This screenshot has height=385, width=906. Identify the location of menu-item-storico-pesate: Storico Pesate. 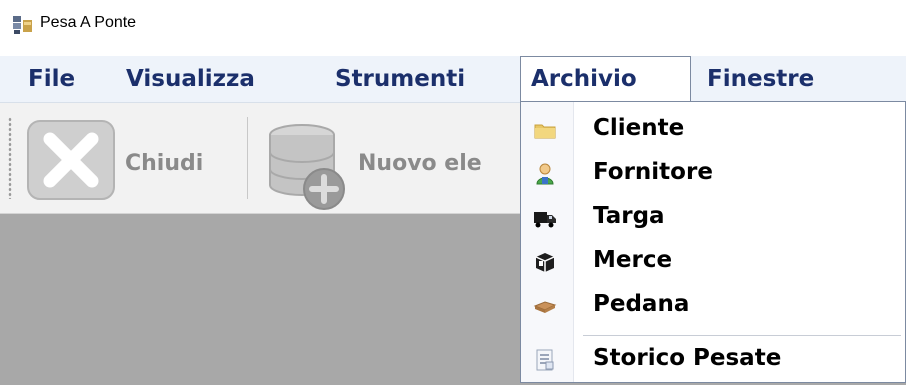
(713, 360).